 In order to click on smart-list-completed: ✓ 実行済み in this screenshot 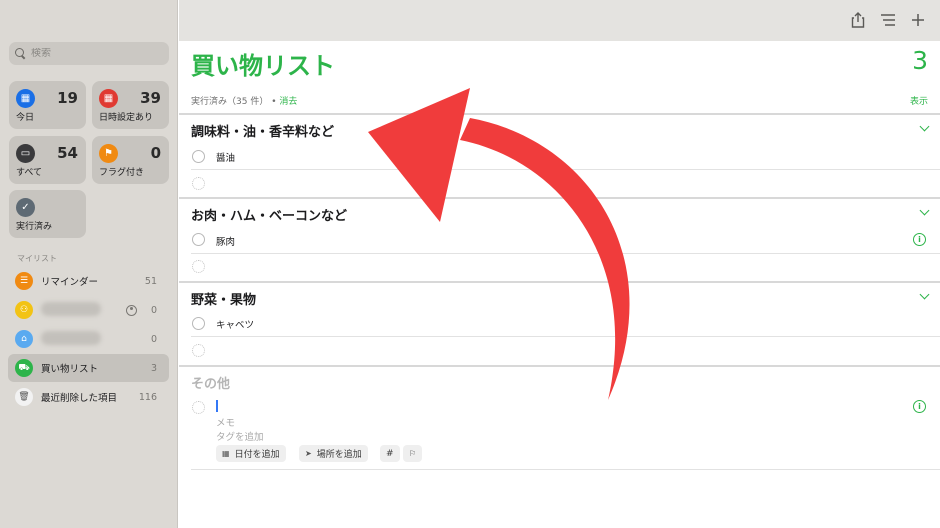, I will do `click(47, 214)`.